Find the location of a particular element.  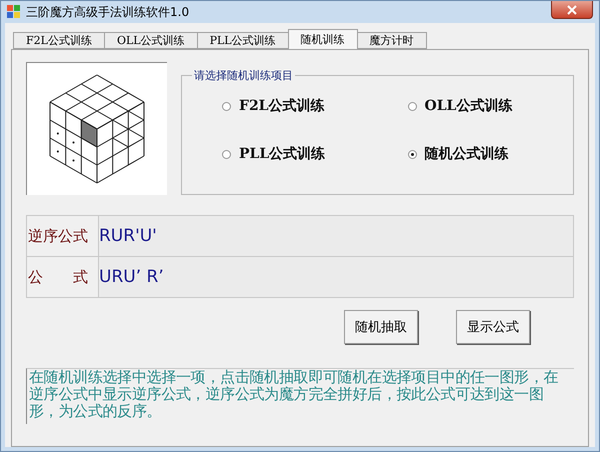

tab: OLL公式训练 is located at coordinates (151, 40).